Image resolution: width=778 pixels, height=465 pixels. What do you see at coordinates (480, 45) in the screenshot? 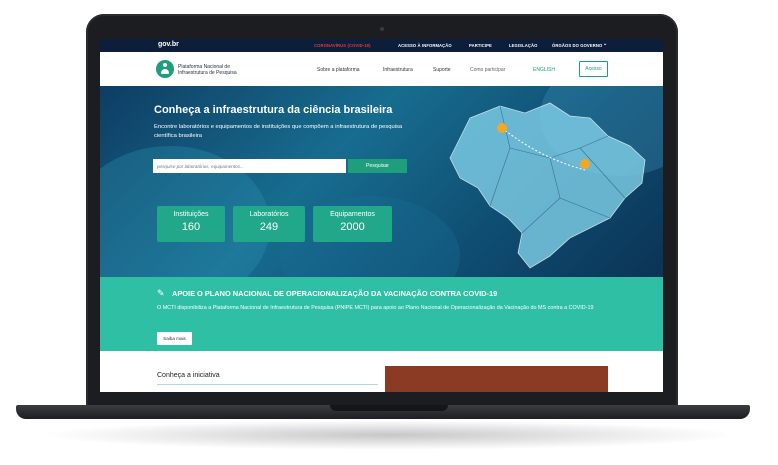
I see `participe-link: PARTICIPE` at bounding box center [480, 45].